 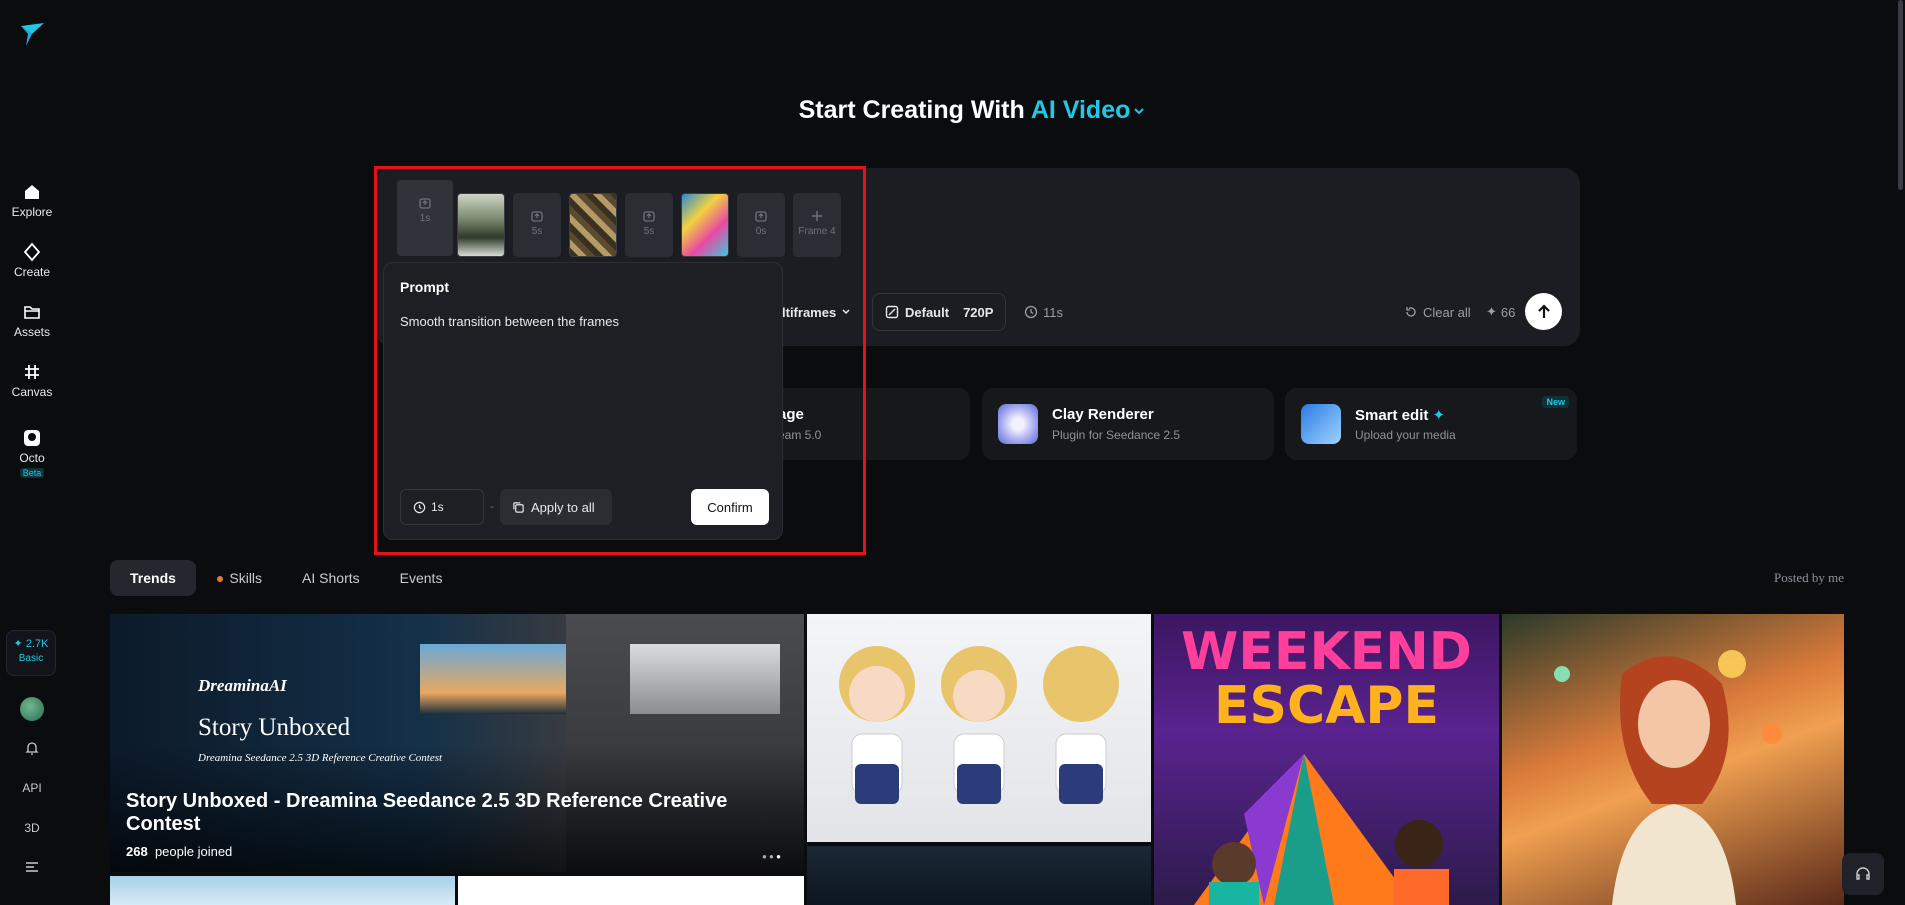 I want to click on clear-all-button: Clear all, so click(x=1437, y=312).